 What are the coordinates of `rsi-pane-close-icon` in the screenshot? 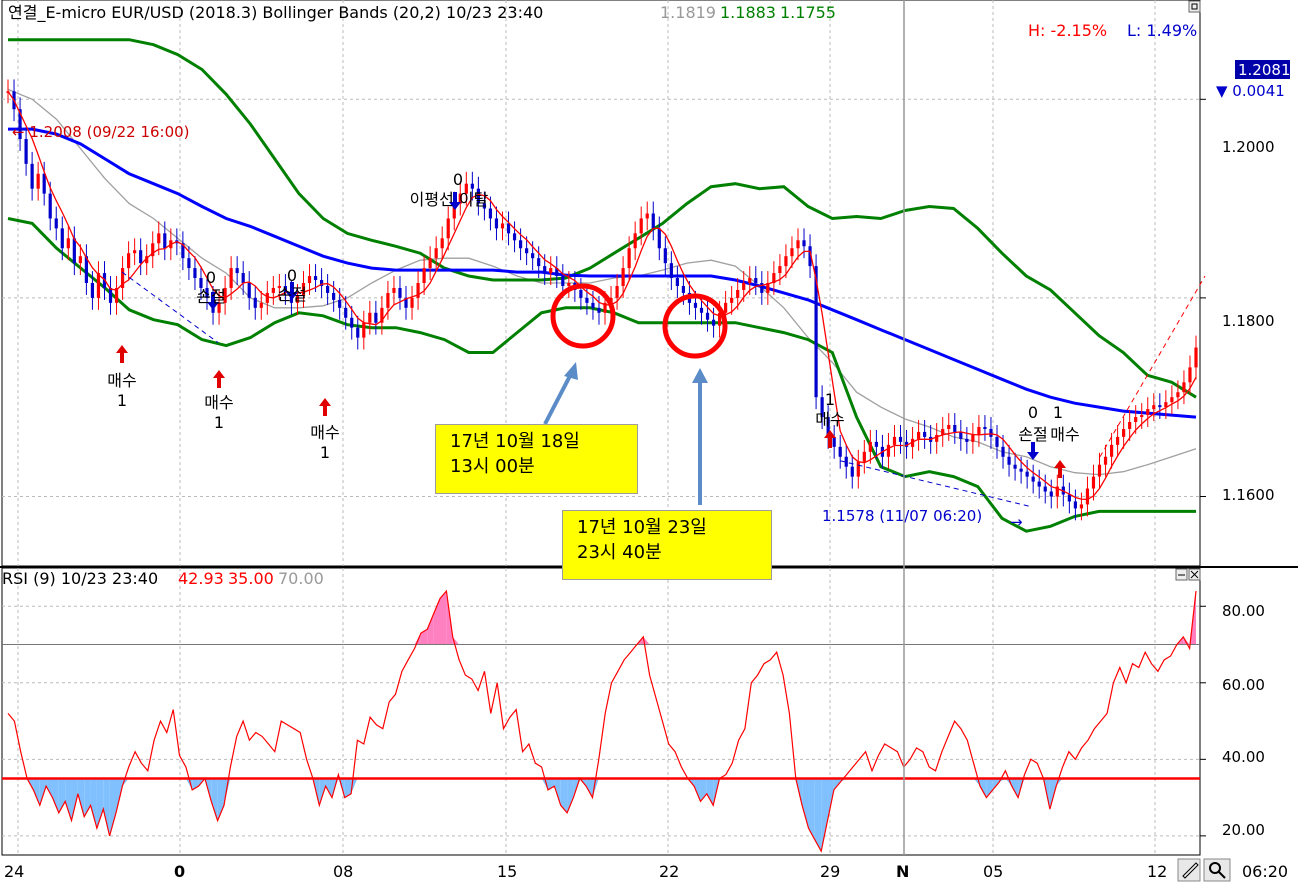 It's located at (1194, 574).